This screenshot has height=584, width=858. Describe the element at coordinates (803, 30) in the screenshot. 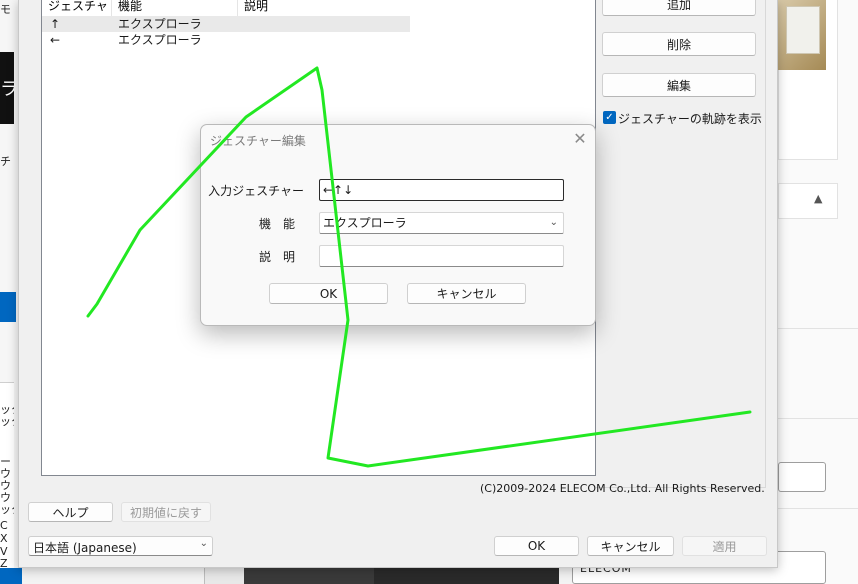

I see `product-image-package` at that location.